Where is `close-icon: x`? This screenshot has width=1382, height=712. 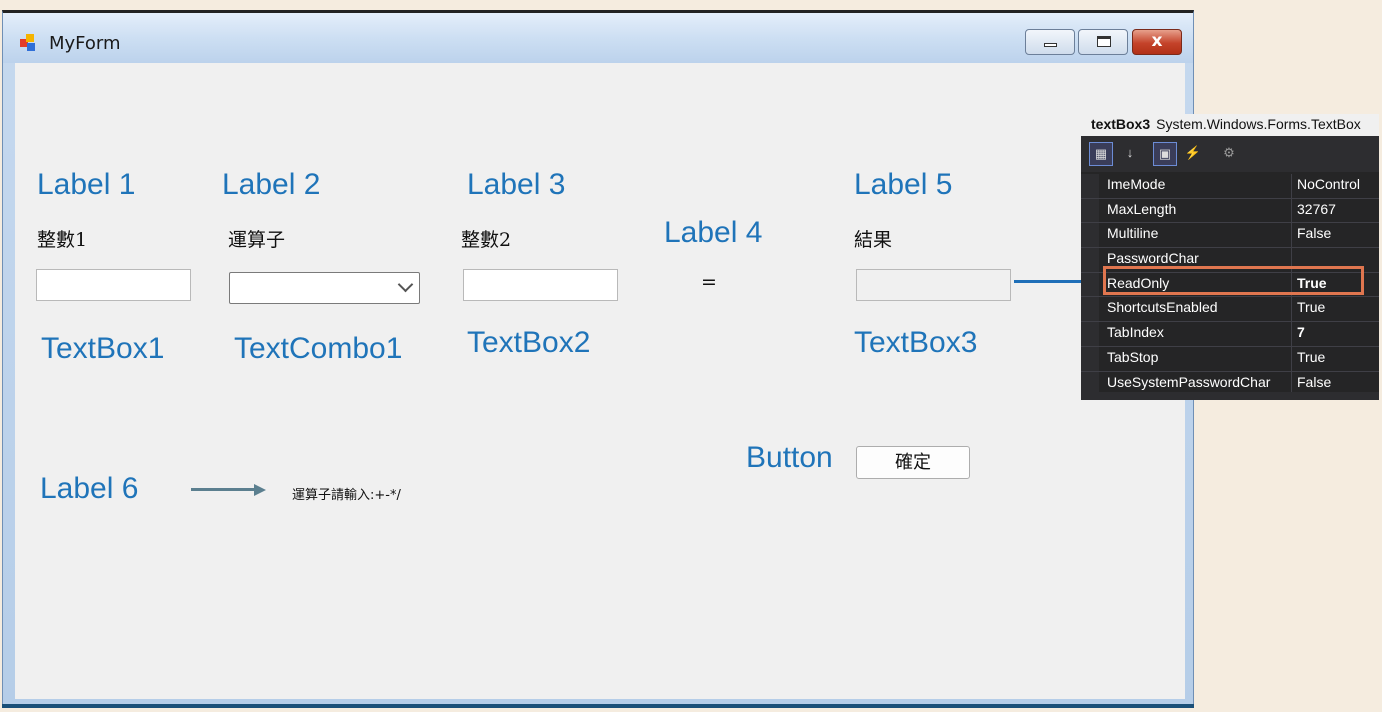
close-icon: x is located at coordinates (1157, 41).